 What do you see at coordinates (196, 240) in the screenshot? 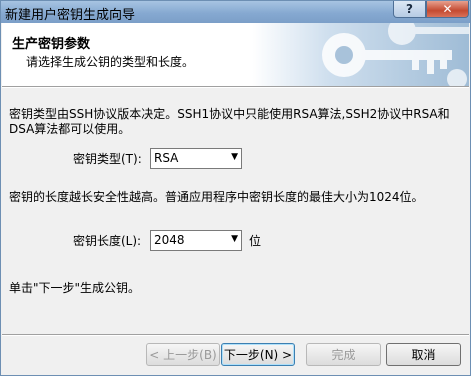
I see `key-length-select: 2048 ▼` at bounding box center [196, 240].